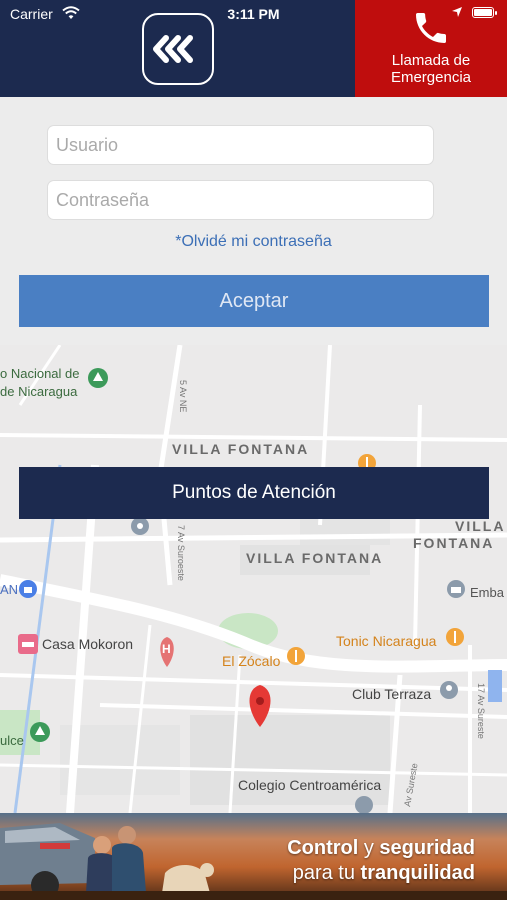 The width and height of the screenshot is (507, 900). I want to click on banner-word-para-tu: para tu, so click(326, 873).